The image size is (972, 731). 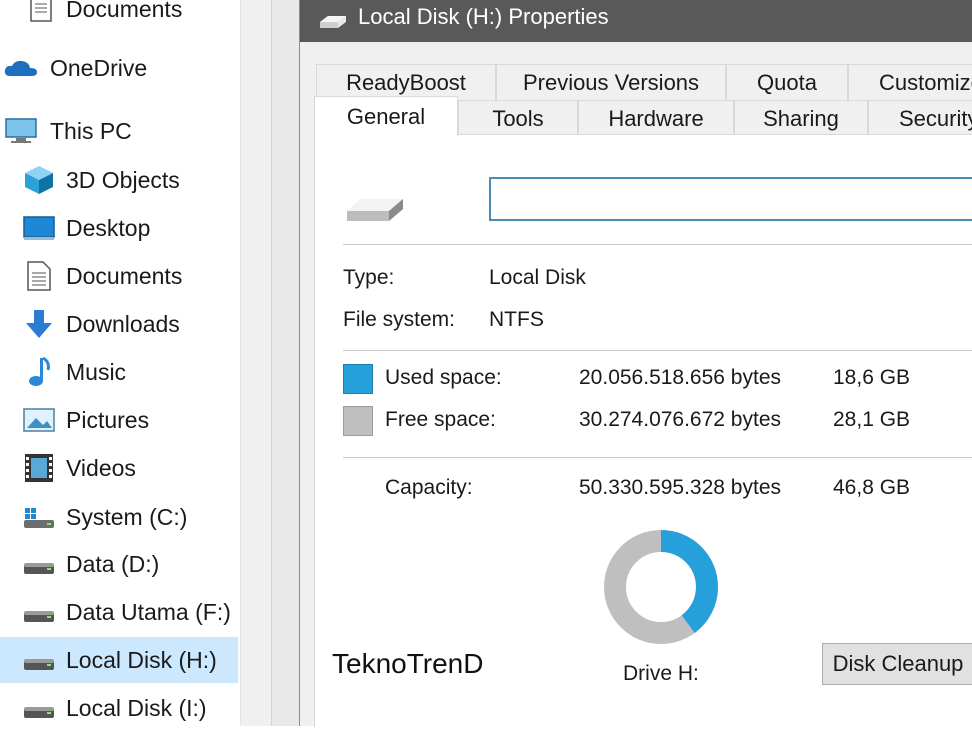 I want to click on drive-name-field, so click(x=730, y=199).